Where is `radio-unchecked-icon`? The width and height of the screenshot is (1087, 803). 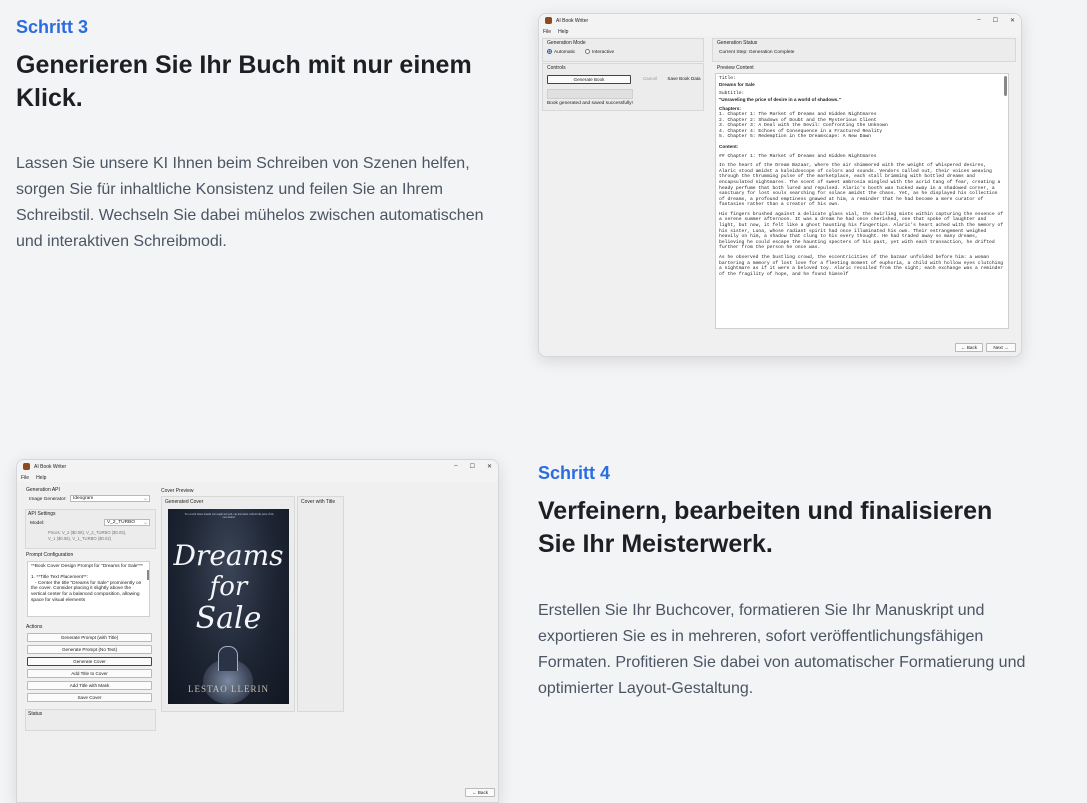
radio-unchecked-icon is located at coordinates (587, 51).